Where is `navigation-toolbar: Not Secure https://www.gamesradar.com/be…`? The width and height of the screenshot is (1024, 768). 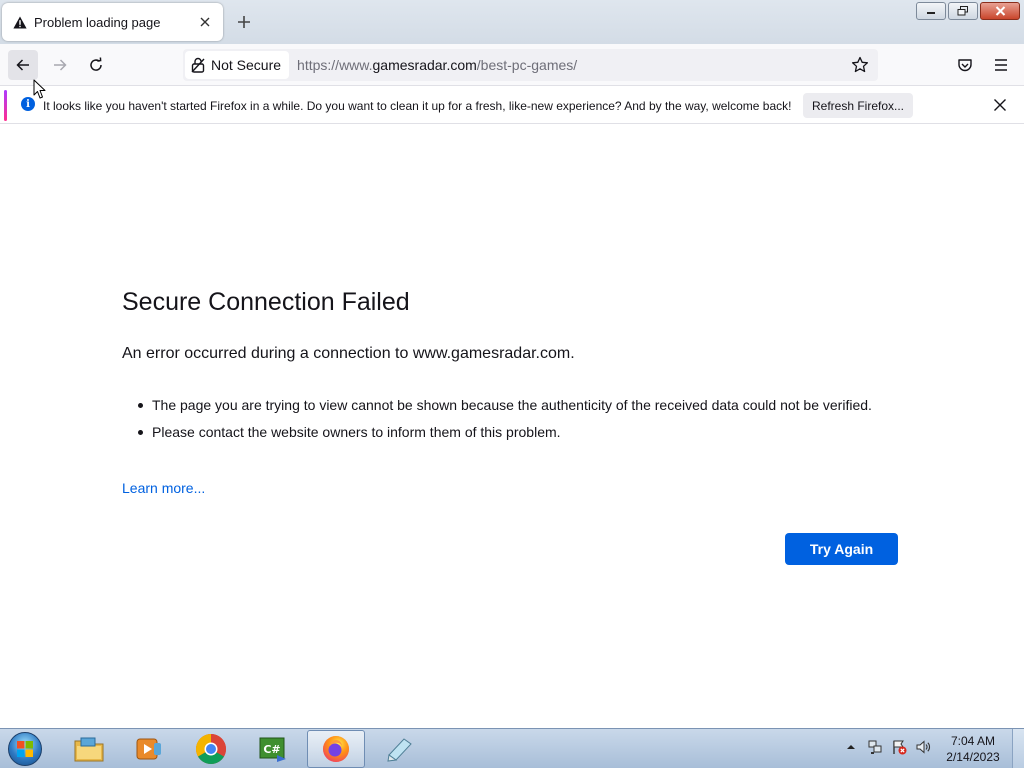 navigation-toolbar: Not Secure https://www.gamesradar.com/be… is located at coordinates (512, 65).